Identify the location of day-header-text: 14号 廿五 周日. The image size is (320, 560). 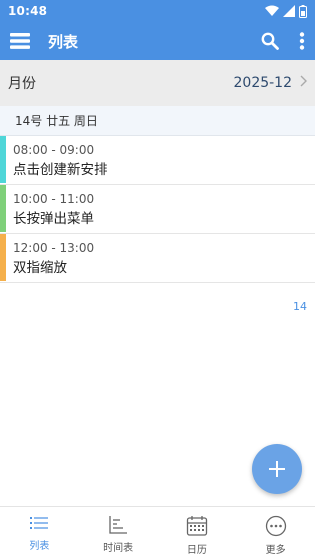
(56, 121).